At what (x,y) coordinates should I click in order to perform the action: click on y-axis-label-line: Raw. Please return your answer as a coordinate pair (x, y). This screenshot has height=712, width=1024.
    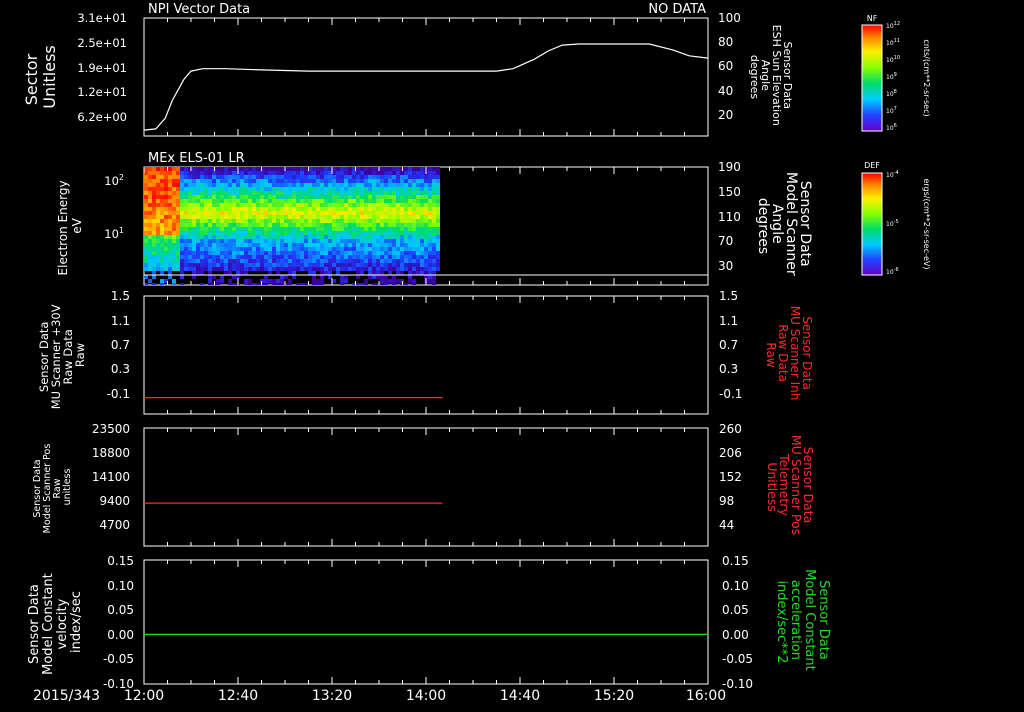
    Looking at the image, I should click on (80, 355).